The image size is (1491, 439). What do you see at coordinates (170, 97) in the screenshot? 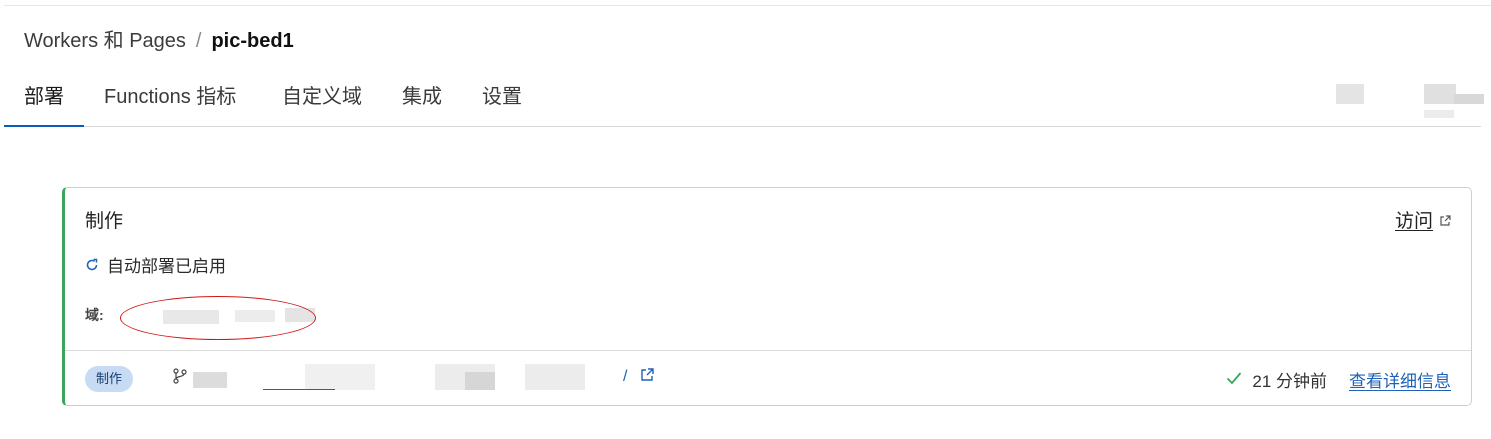
I see `tab-functions-metrics: Functions 指标` at bounding box center [170, 97].